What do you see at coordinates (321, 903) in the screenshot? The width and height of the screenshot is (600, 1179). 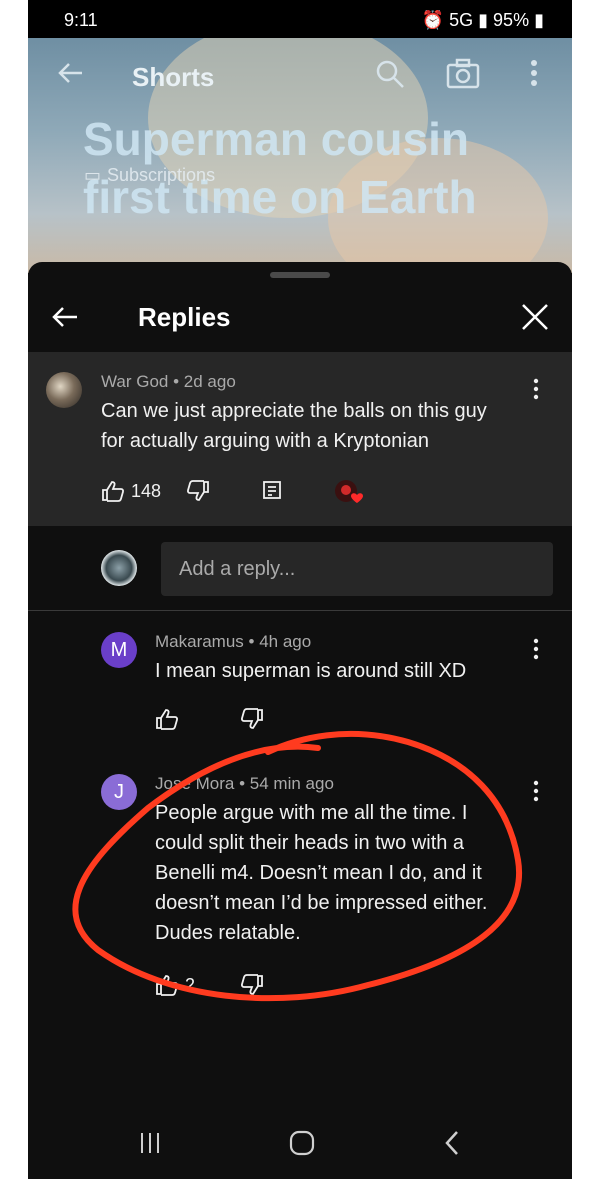 I see `reply-line: doesn’t mean I’d be impressed either.` at bounding box center [321, 903].